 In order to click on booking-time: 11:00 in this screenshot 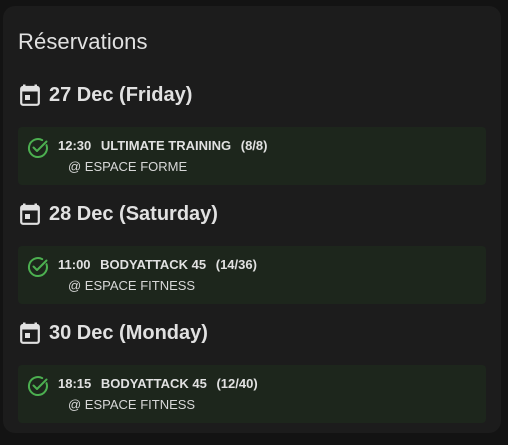, I will do `click(74, 264)`.